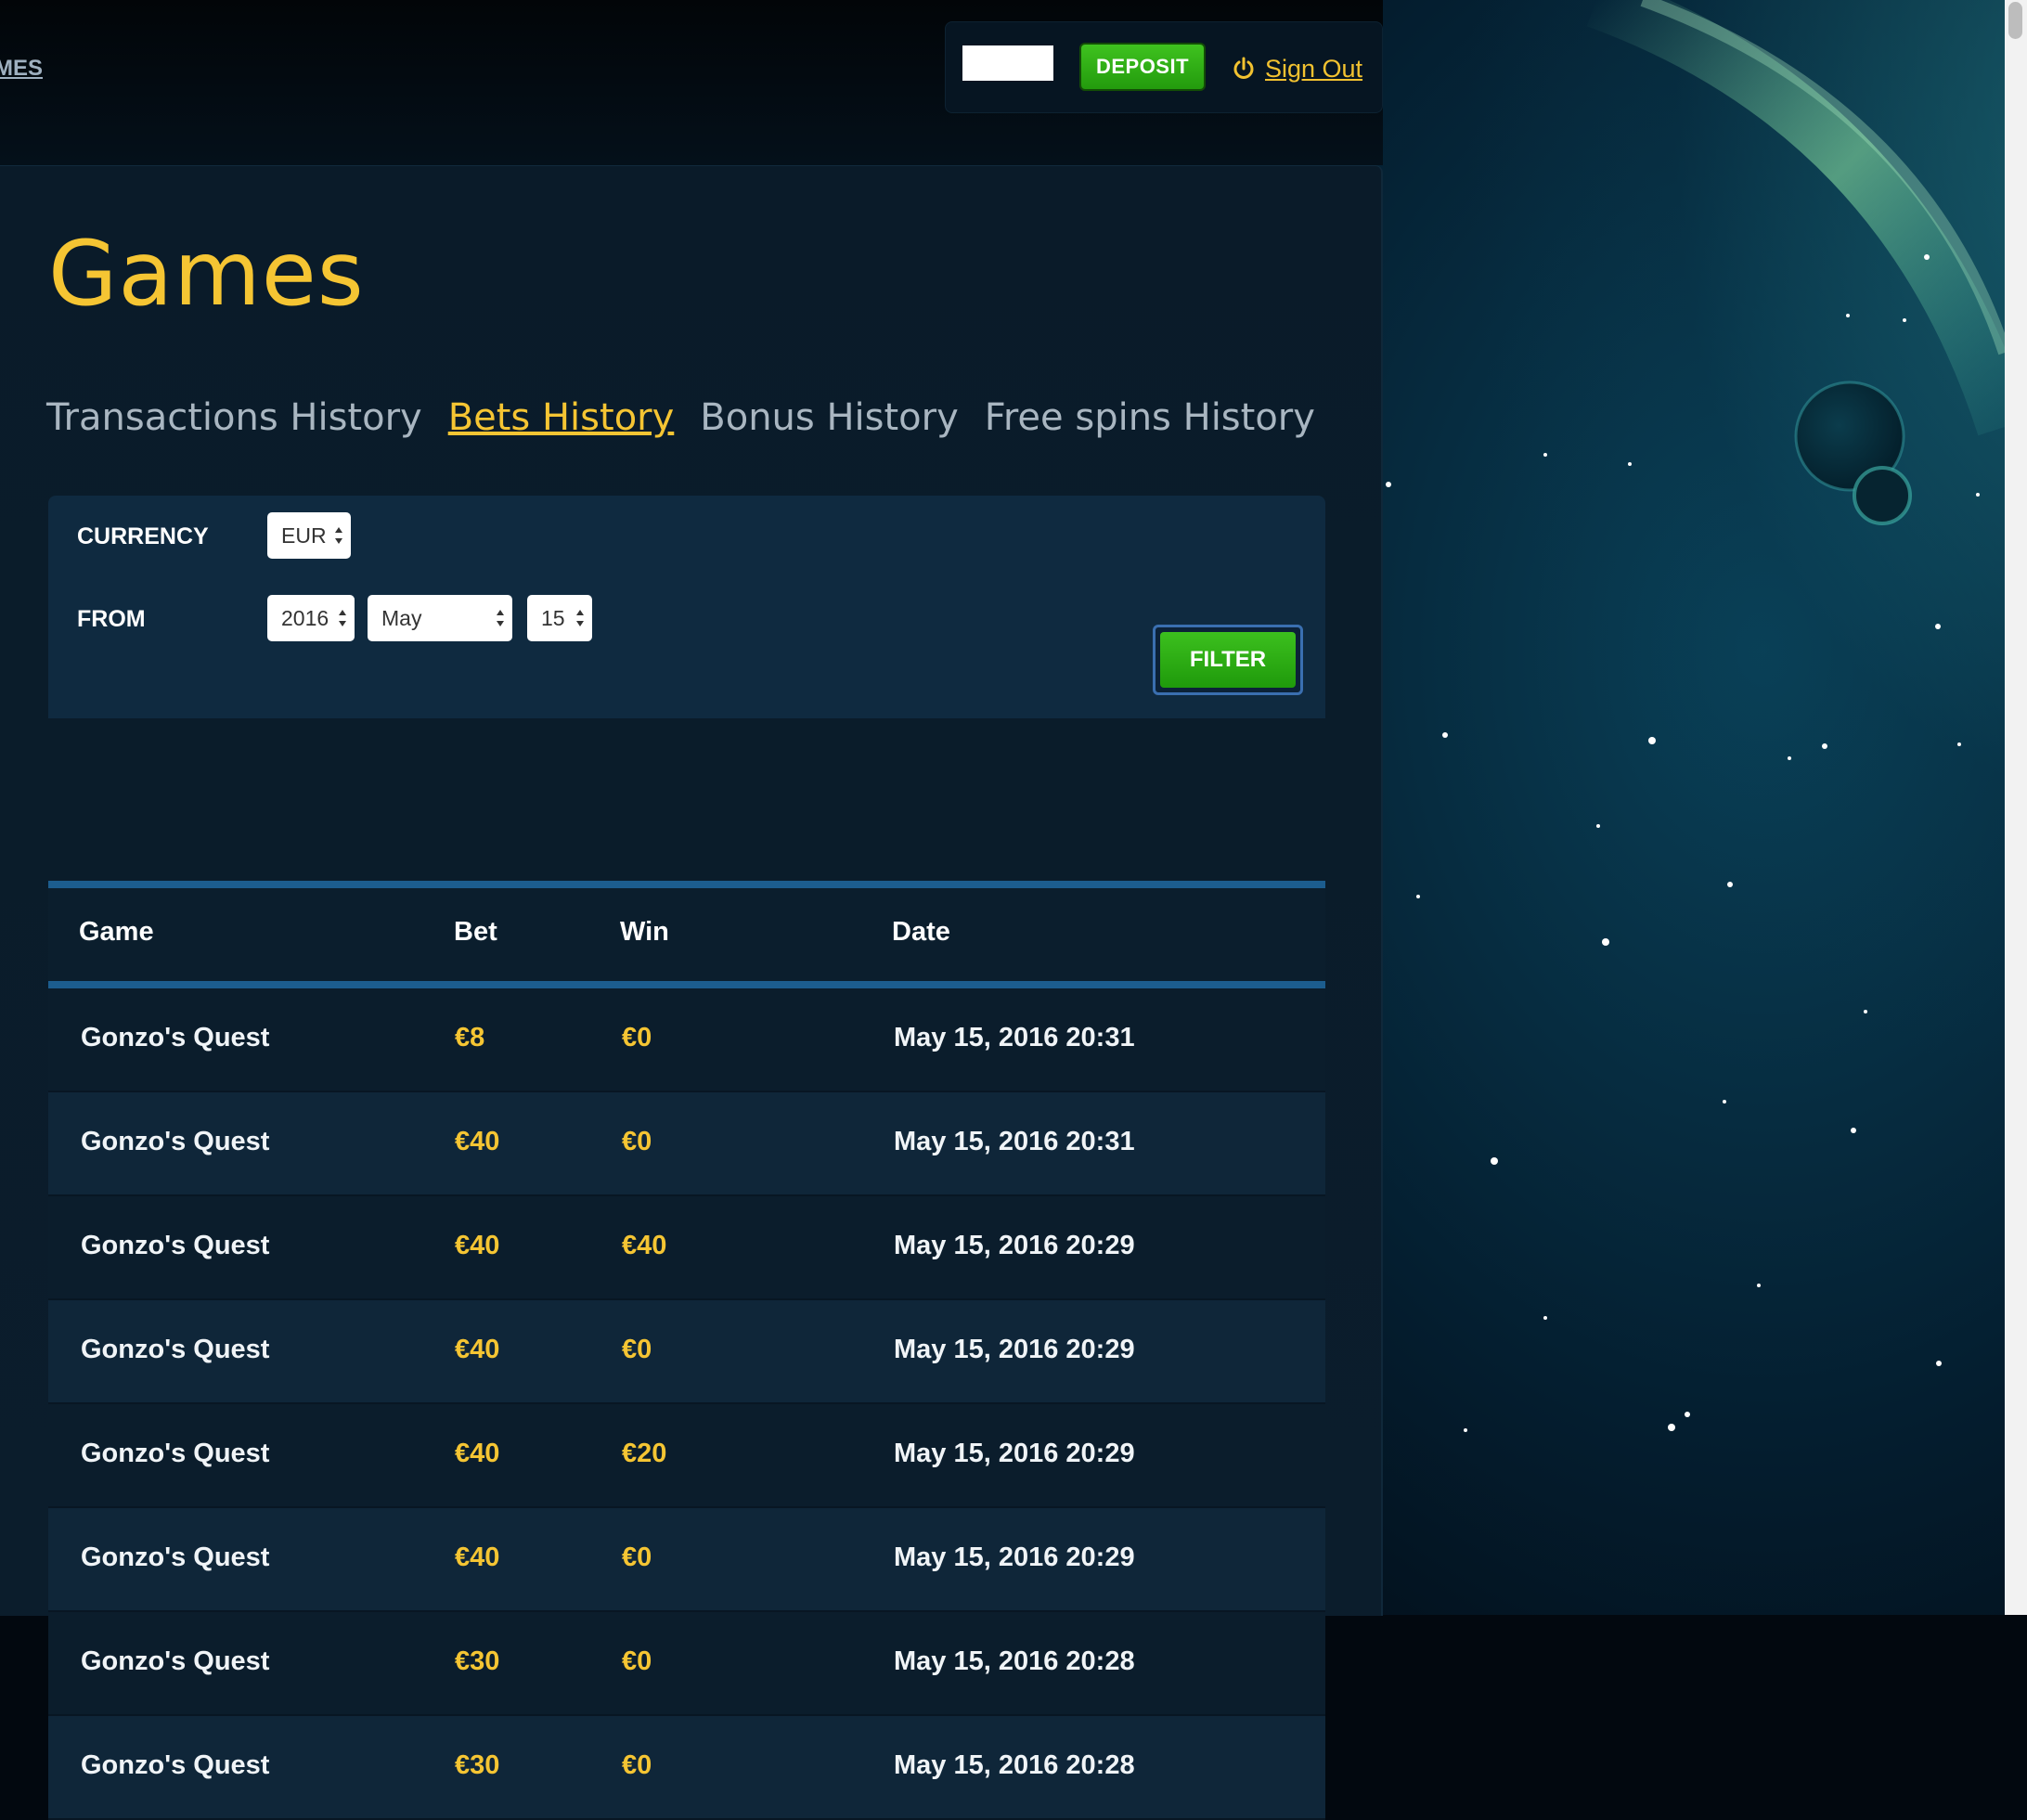 This screenshot has height=1820, width=2027. I want to click on column-header-game: Game, so click(116, 932).